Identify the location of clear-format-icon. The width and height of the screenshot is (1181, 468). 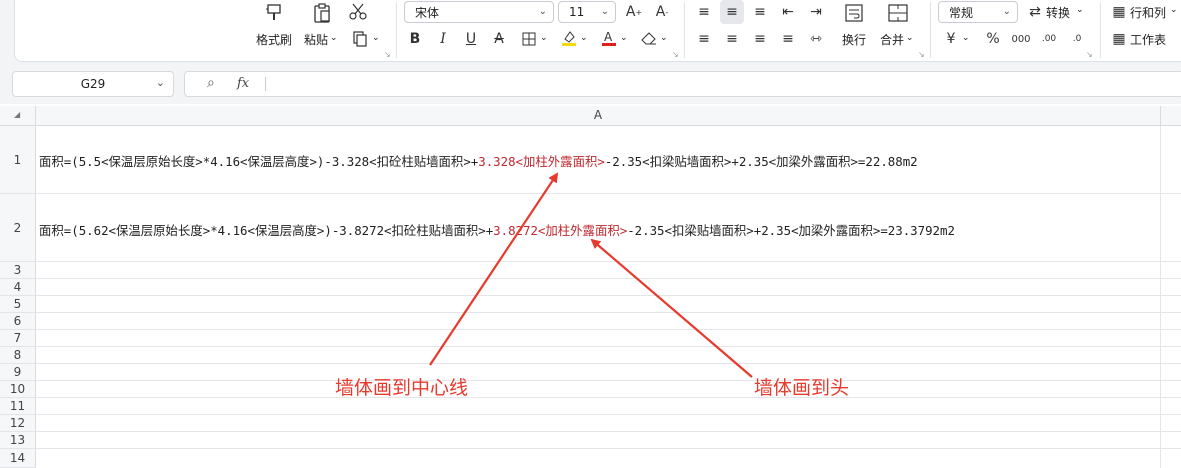
(649, 39).